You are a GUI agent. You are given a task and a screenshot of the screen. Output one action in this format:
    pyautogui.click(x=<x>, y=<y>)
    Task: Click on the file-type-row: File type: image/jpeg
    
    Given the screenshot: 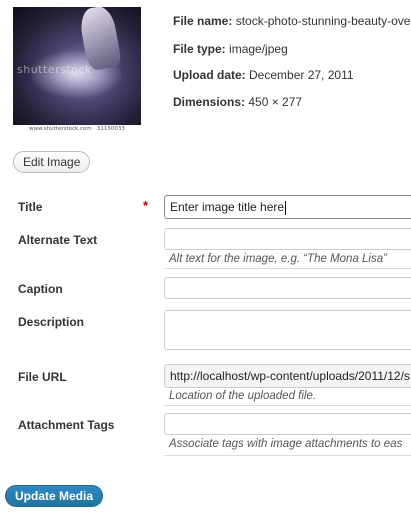 What is the action you would take?
    pyautogui.click(x=230, y=49)
    